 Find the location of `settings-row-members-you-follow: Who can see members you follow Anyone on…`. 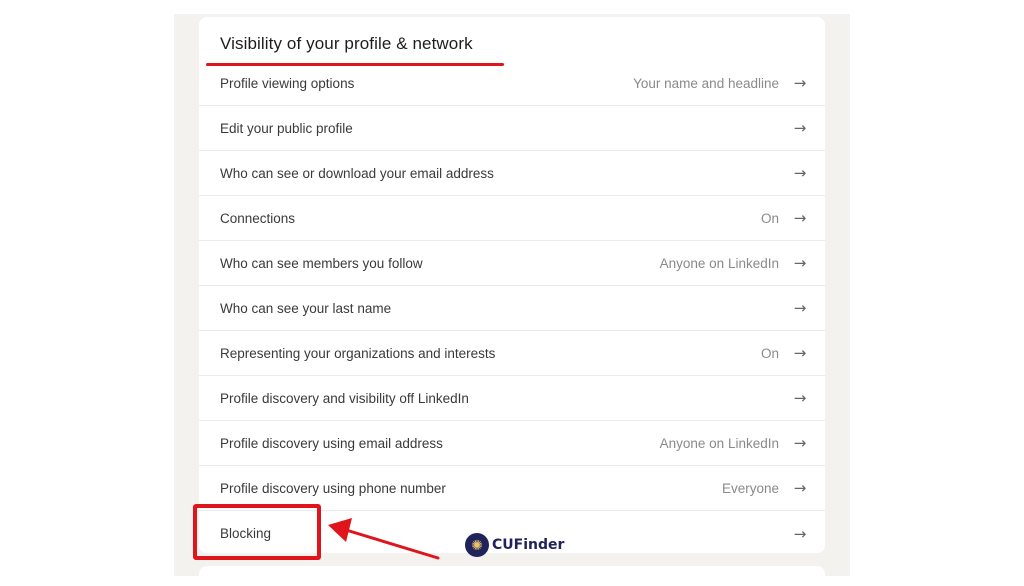

settings-row-members-you-follow: Who can see members you follow Anyone on… is located at coordinates (512, 263).